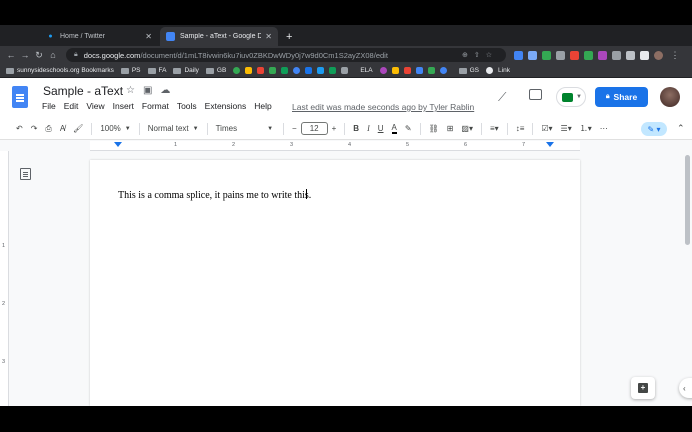 The height and width of the screenshot is (432, 692). Describe the element at coordinates (644, 55) in the screenshot. I see `sidebar-icon` at that location.